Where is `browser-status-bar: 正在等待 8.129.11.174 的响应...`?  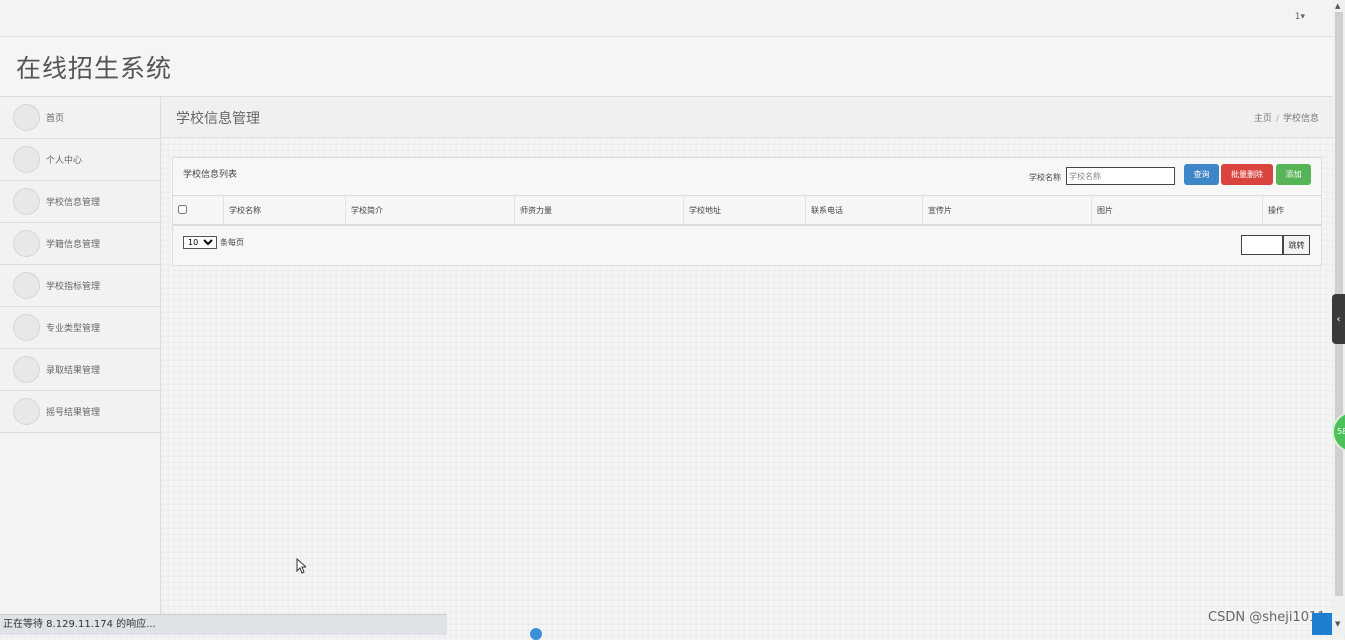
browser-status-bar: 正在等待 8.129.11.174 的响应... is located at coordinates (223, 624).